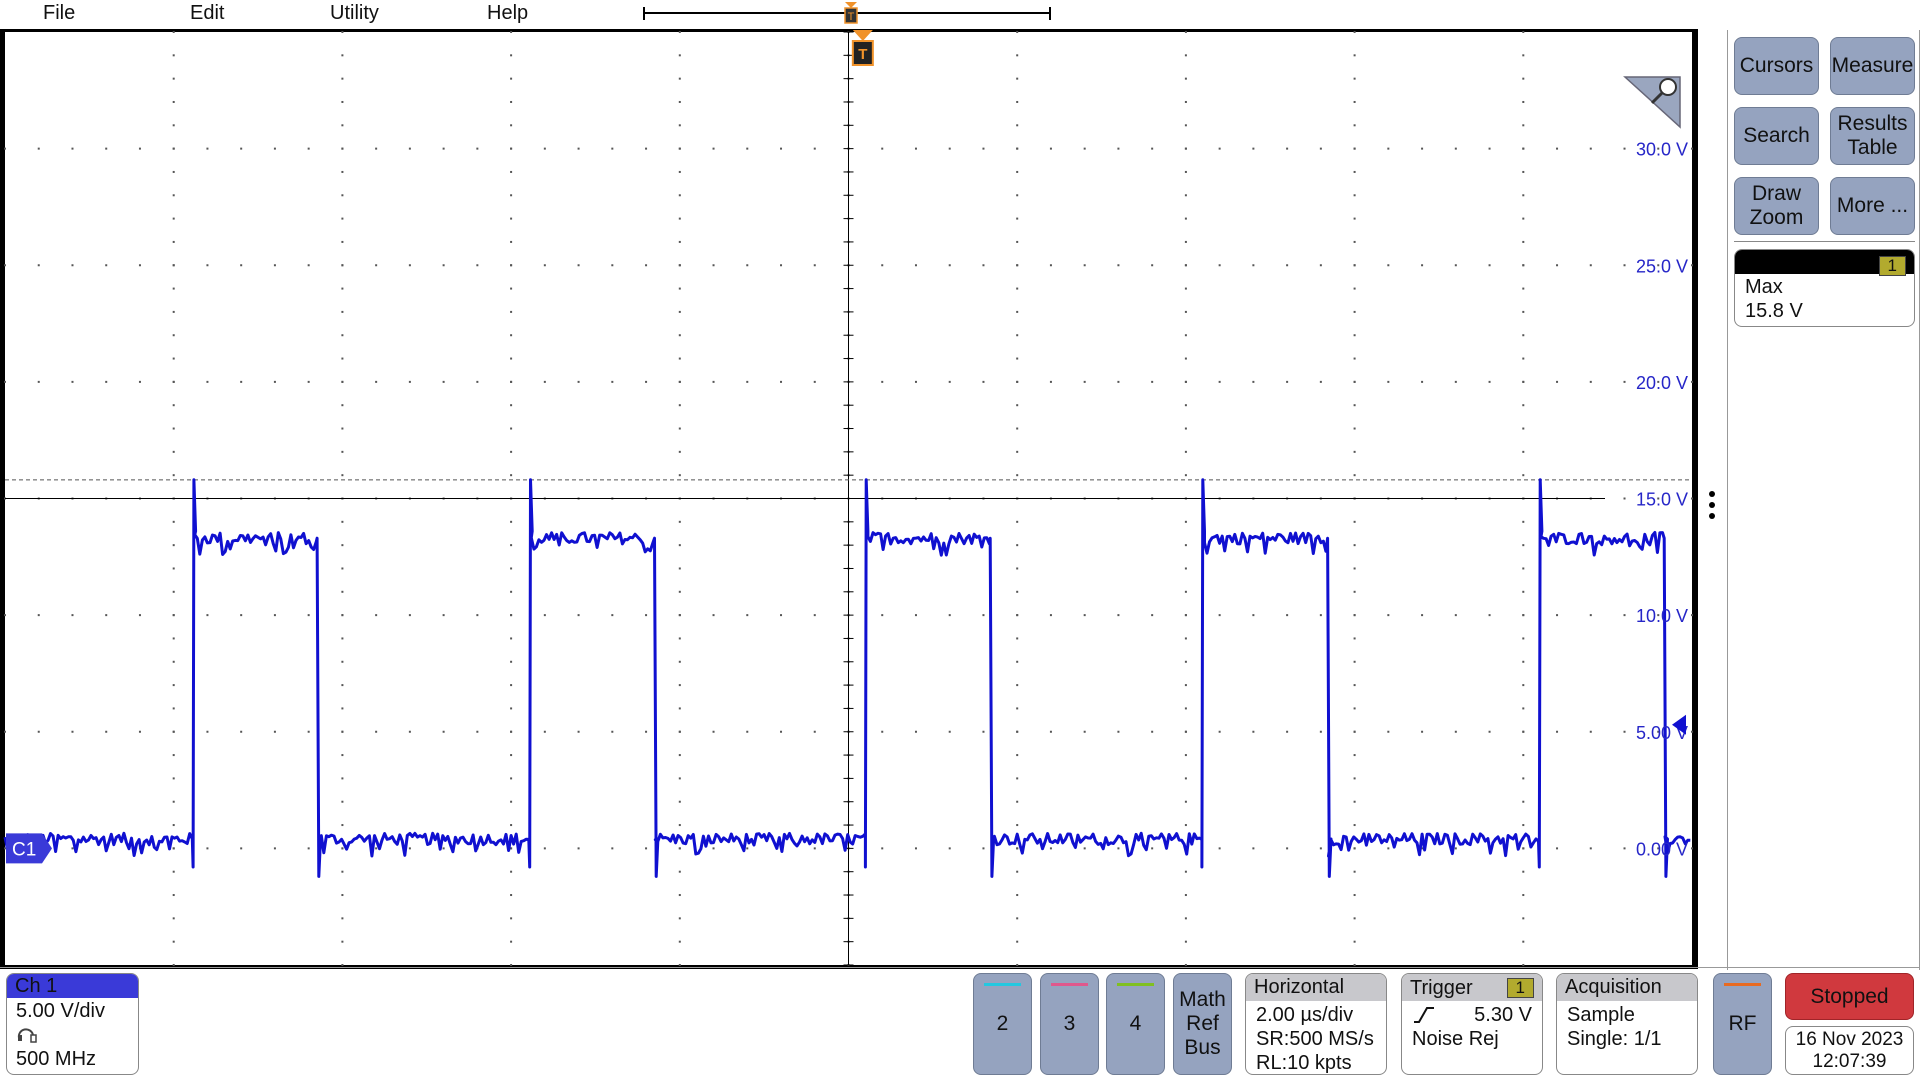 The width and height of the screenshot is (1920, 1080). Describe the element at coordinates (207, 13) in the screenshot. I see `menu-edit: Edit` at that location.